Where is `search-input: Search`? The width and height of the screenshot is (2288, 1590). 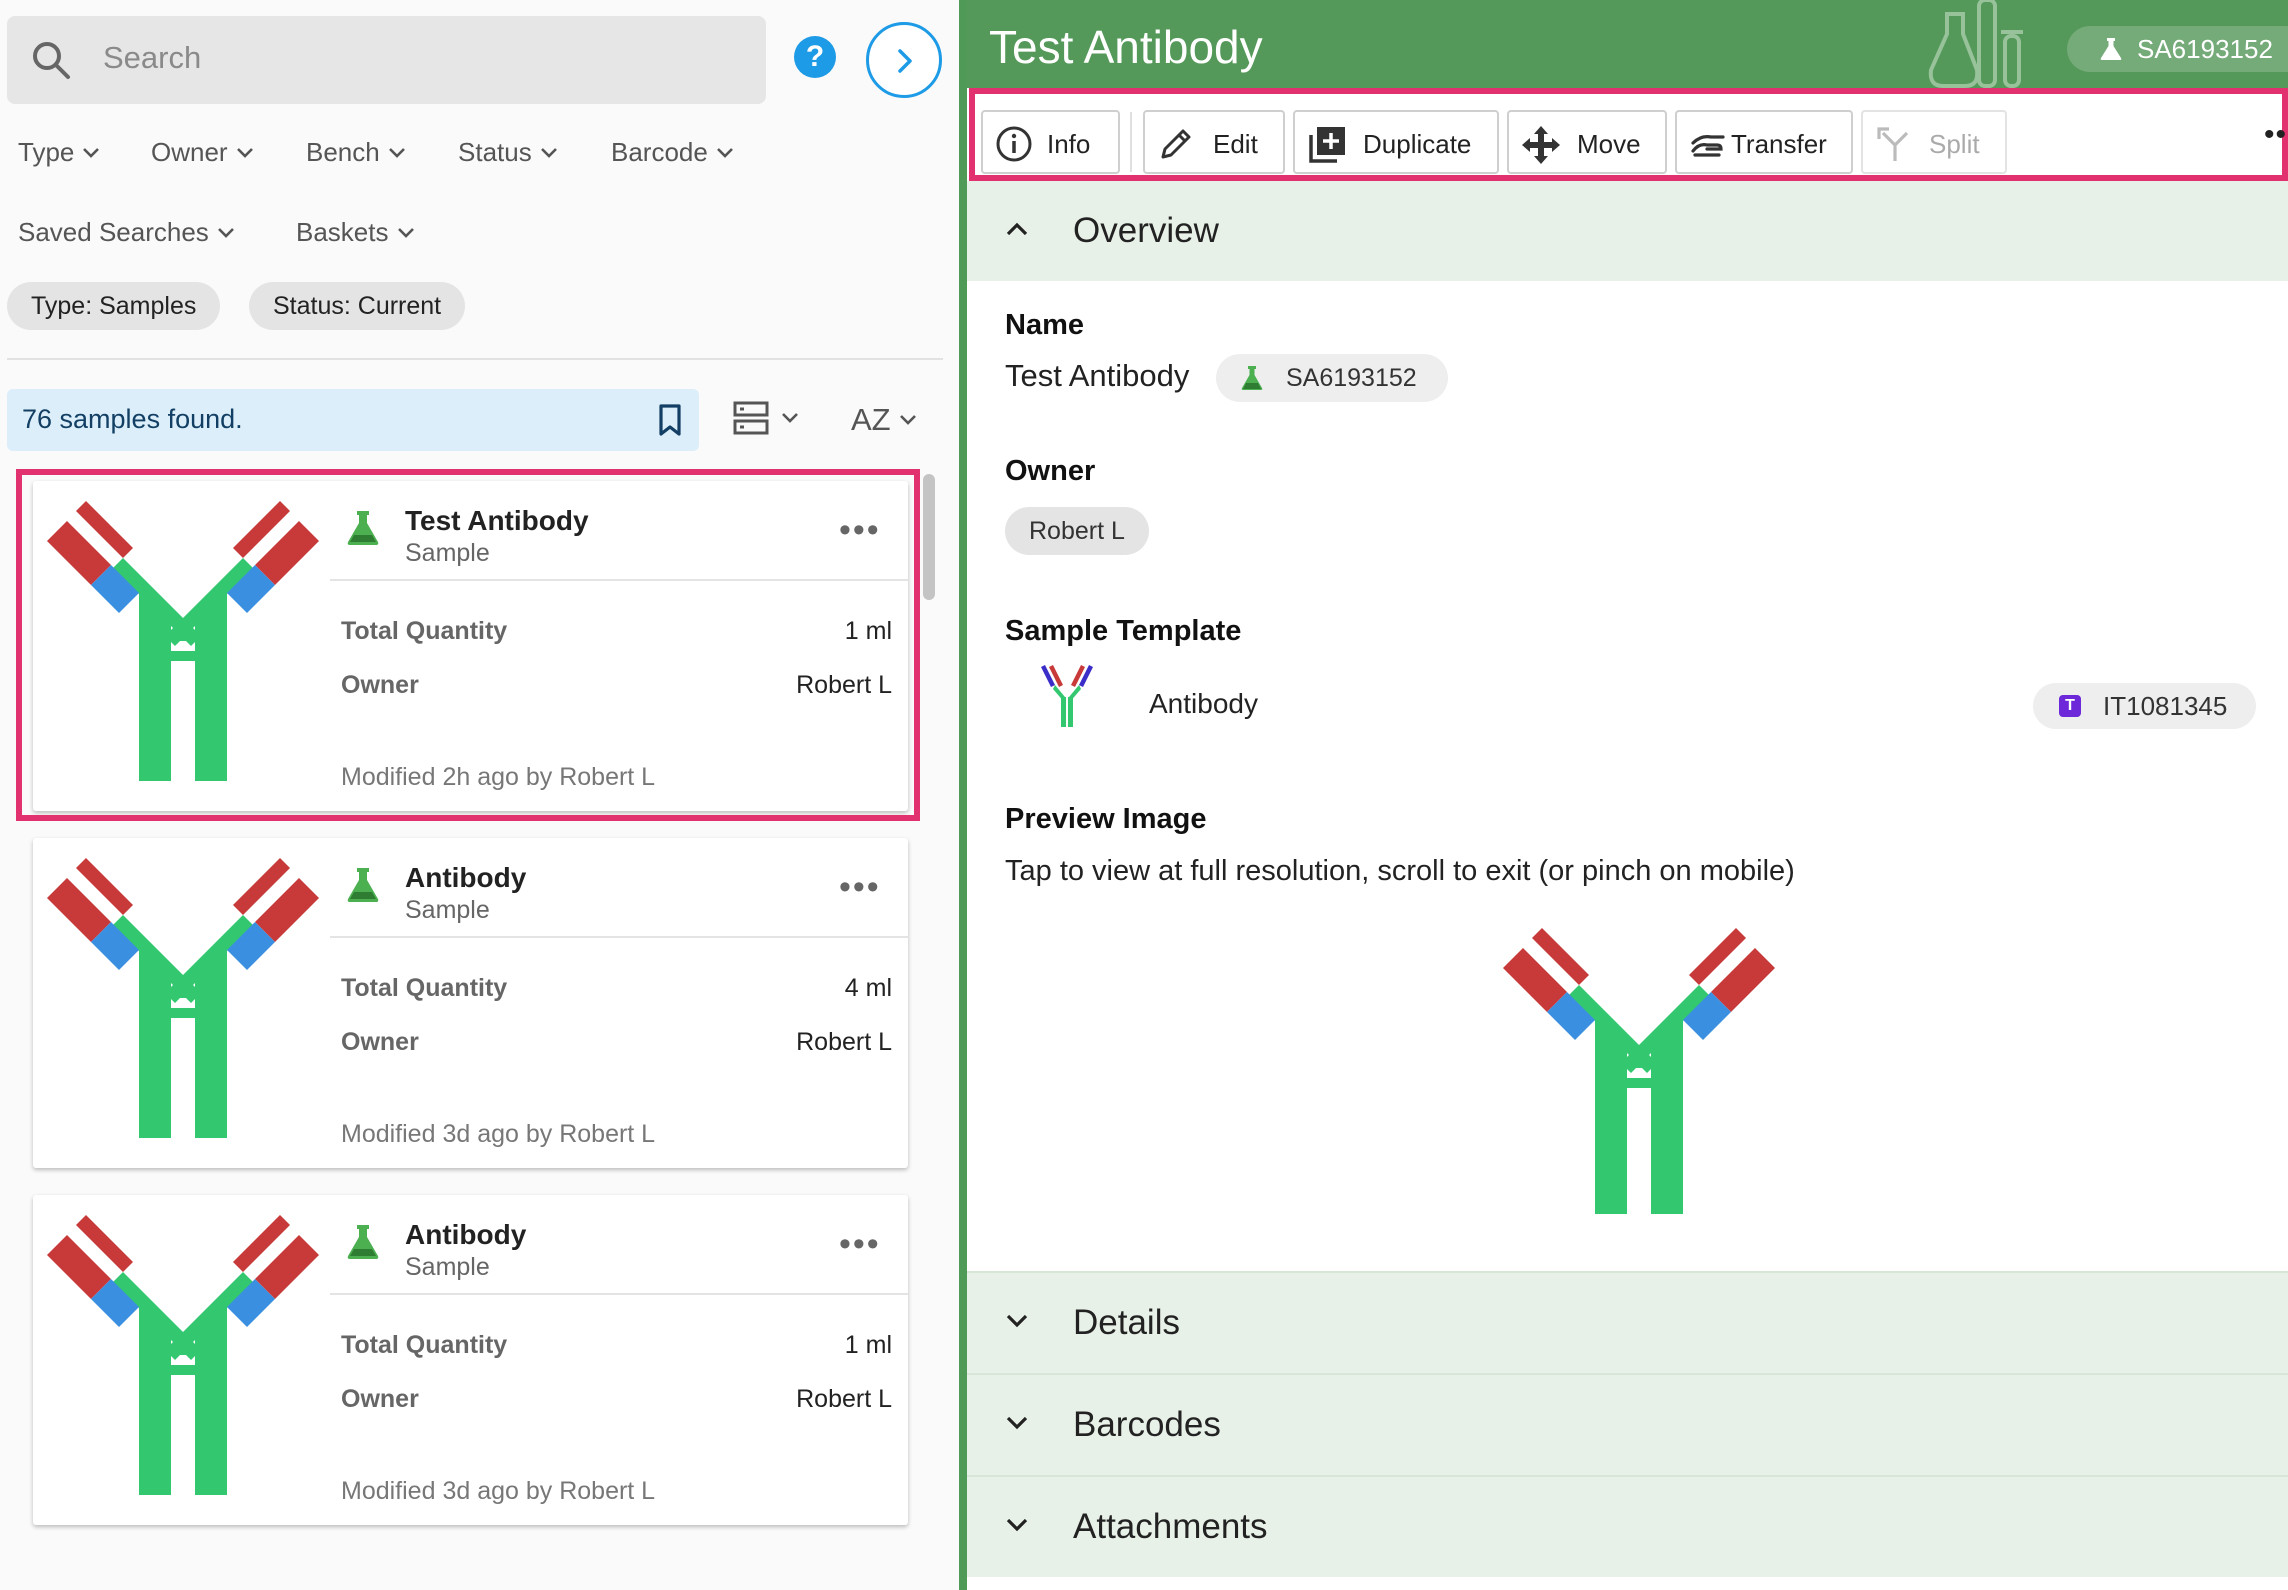
search-input: Search is located at coordinates (386, 60).